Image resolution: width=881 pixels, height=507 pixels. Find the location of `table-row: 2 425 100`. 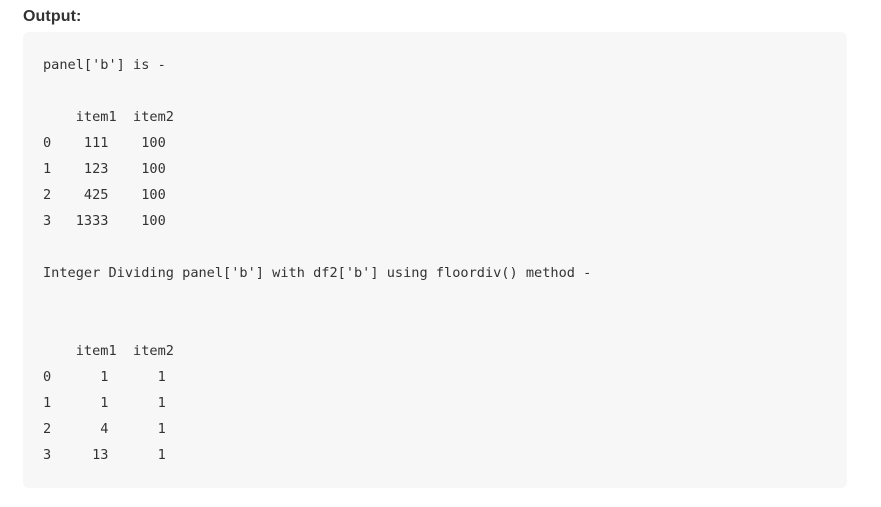

table-row: 2 425 100 is located at coordinates (104, 195).